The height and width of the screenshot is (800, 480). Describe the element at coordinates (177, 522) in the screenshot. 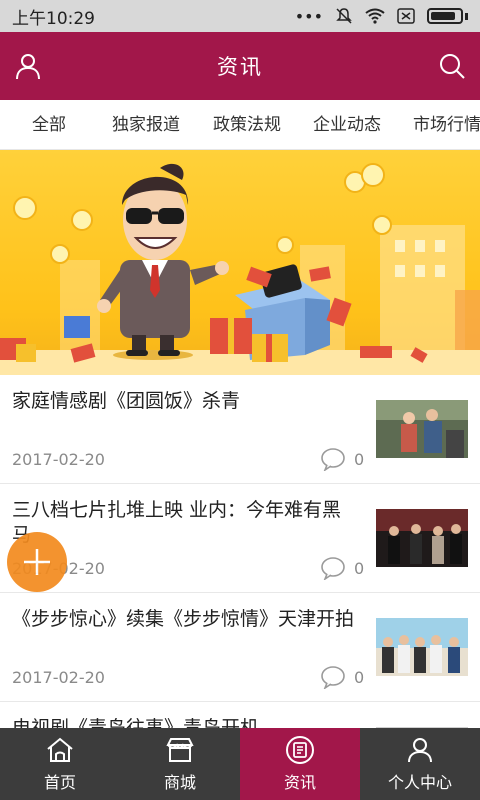

I see `news-title: 三八档七片扎堆上映 业内：今年难有黑马` at that location.